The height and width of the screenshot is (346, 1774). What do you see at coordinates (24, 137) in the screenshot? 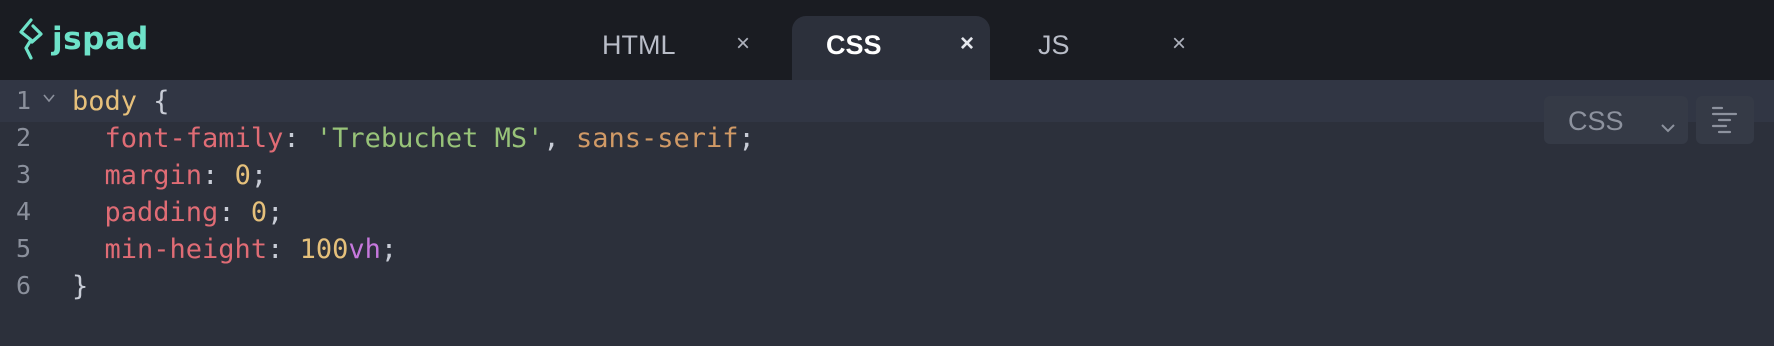
I see `line-number: 2` at bounding box center [24, 137].